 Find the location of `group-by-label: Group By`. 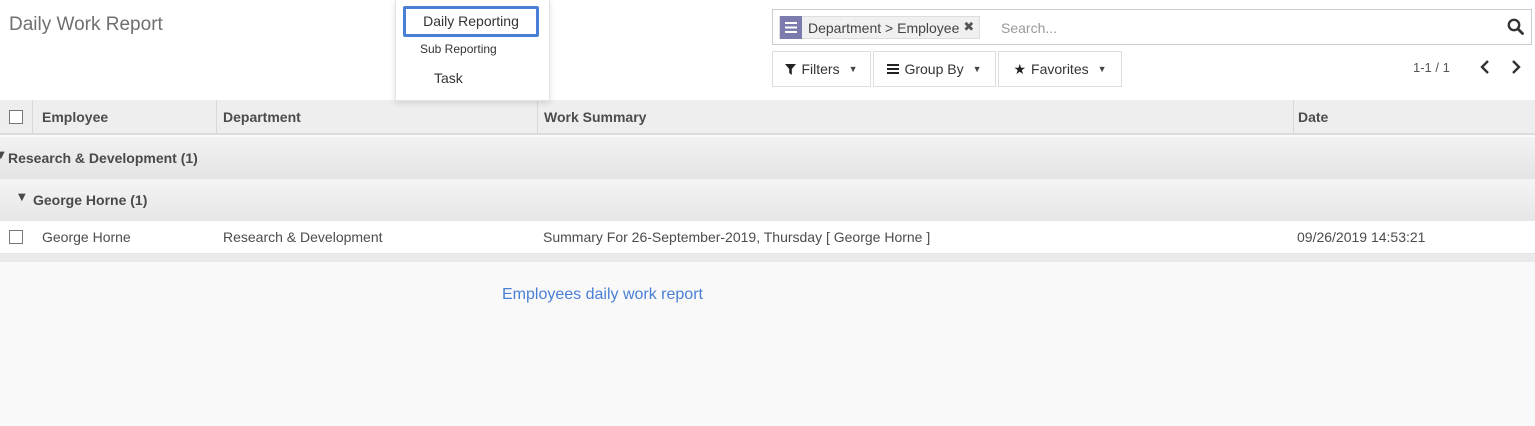

group-by-label: Group By is located at coordinates (934, 69).